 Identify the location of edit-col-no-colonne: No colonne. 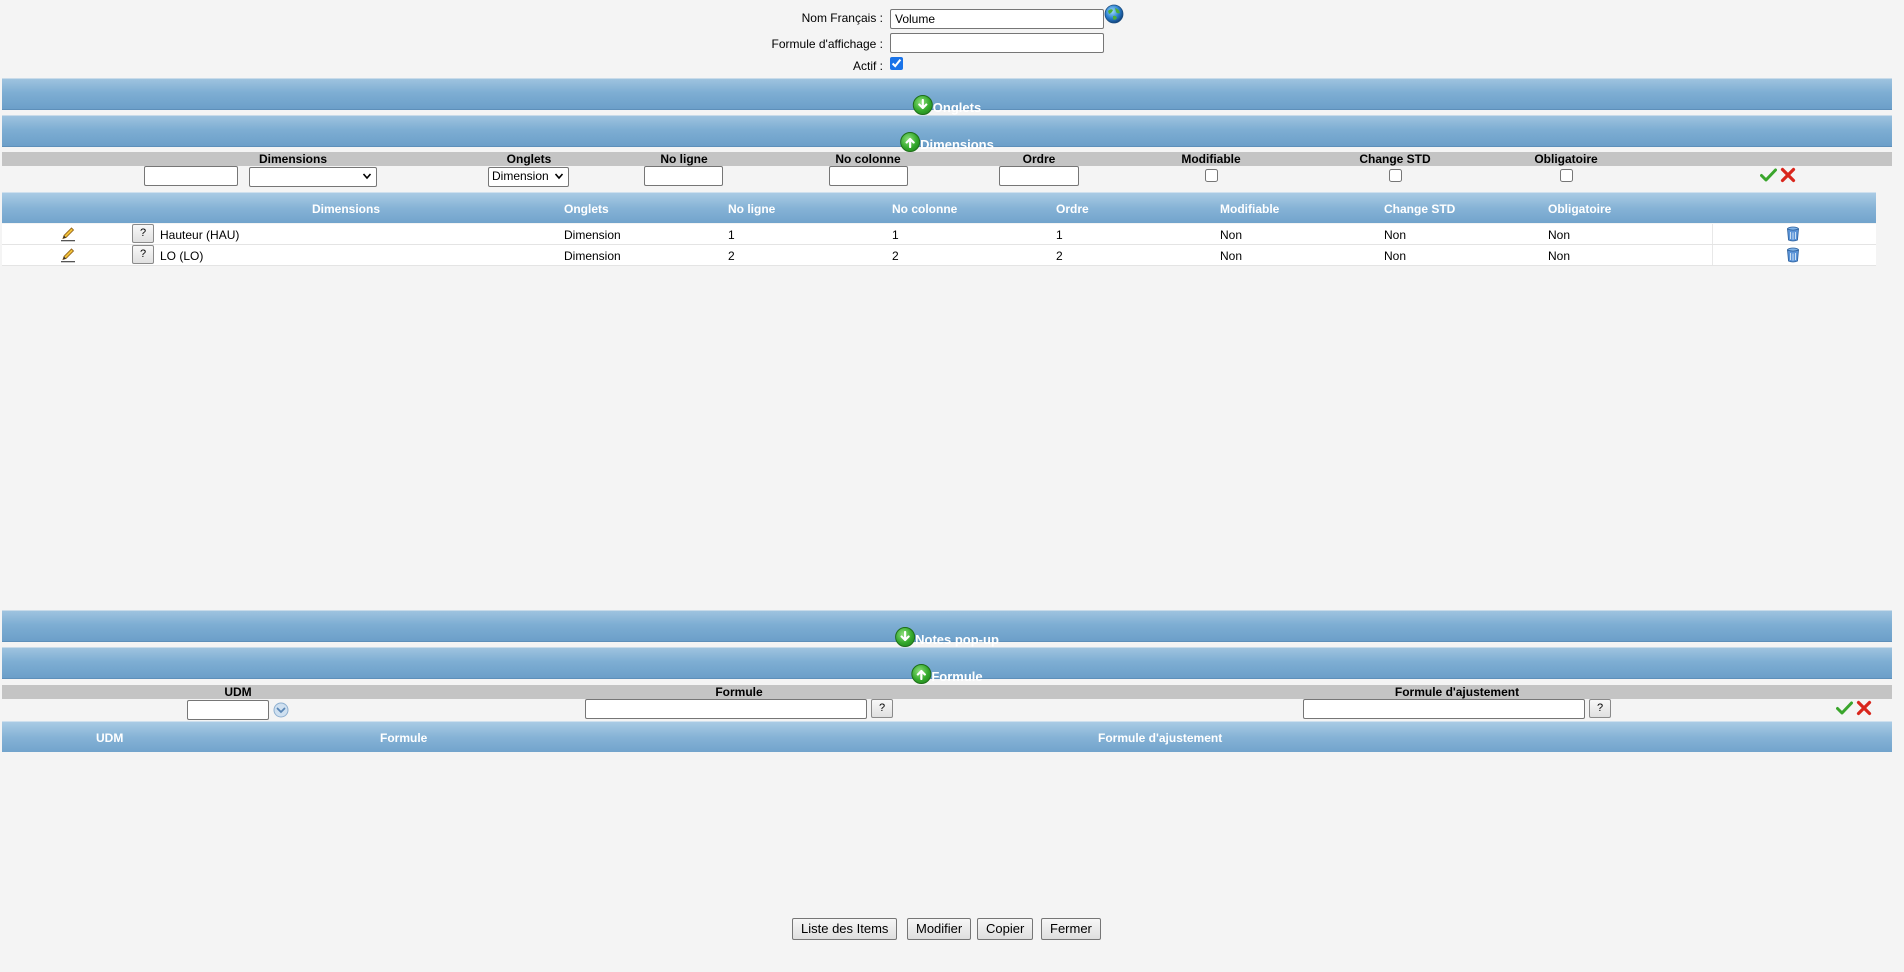
(868, 159).